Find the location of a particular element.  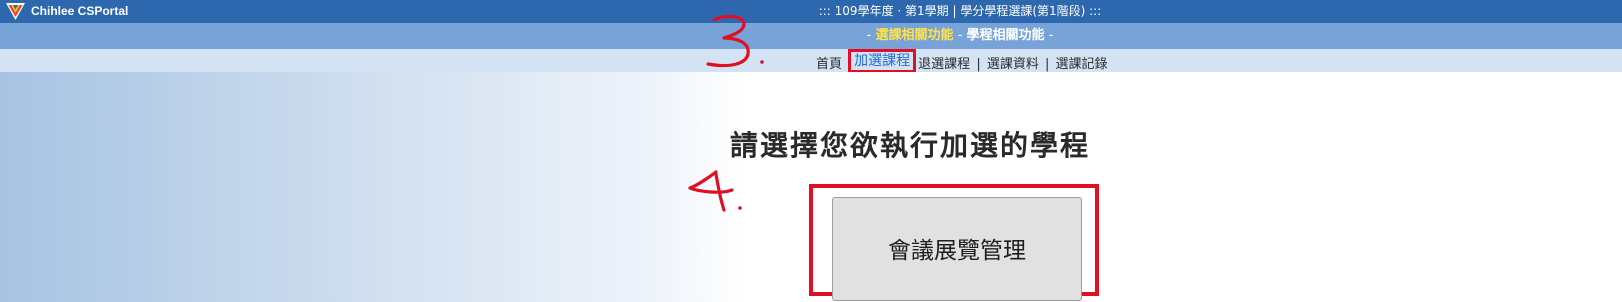

program-select-button: 會議展覽管理 is located at coordinates (957, 249).